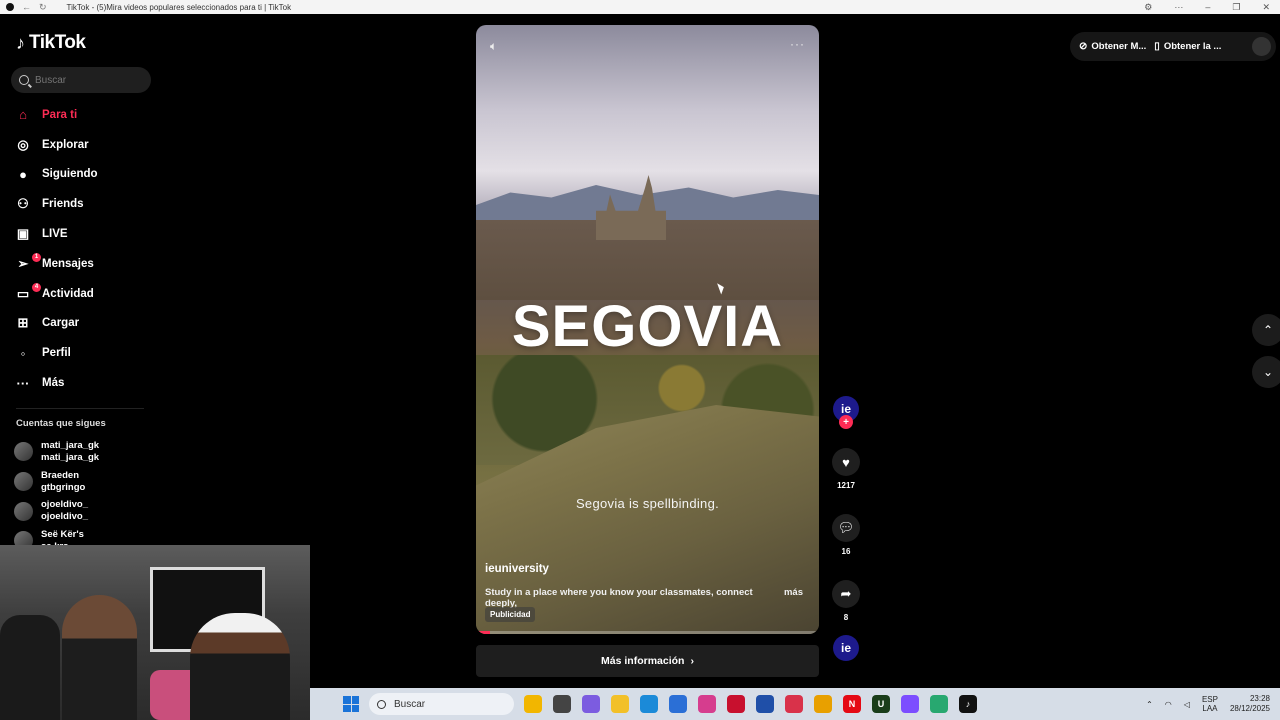 The width and height of the screenshot is (1280, 720). I want to click on app-red-icon, so click(736, 704).